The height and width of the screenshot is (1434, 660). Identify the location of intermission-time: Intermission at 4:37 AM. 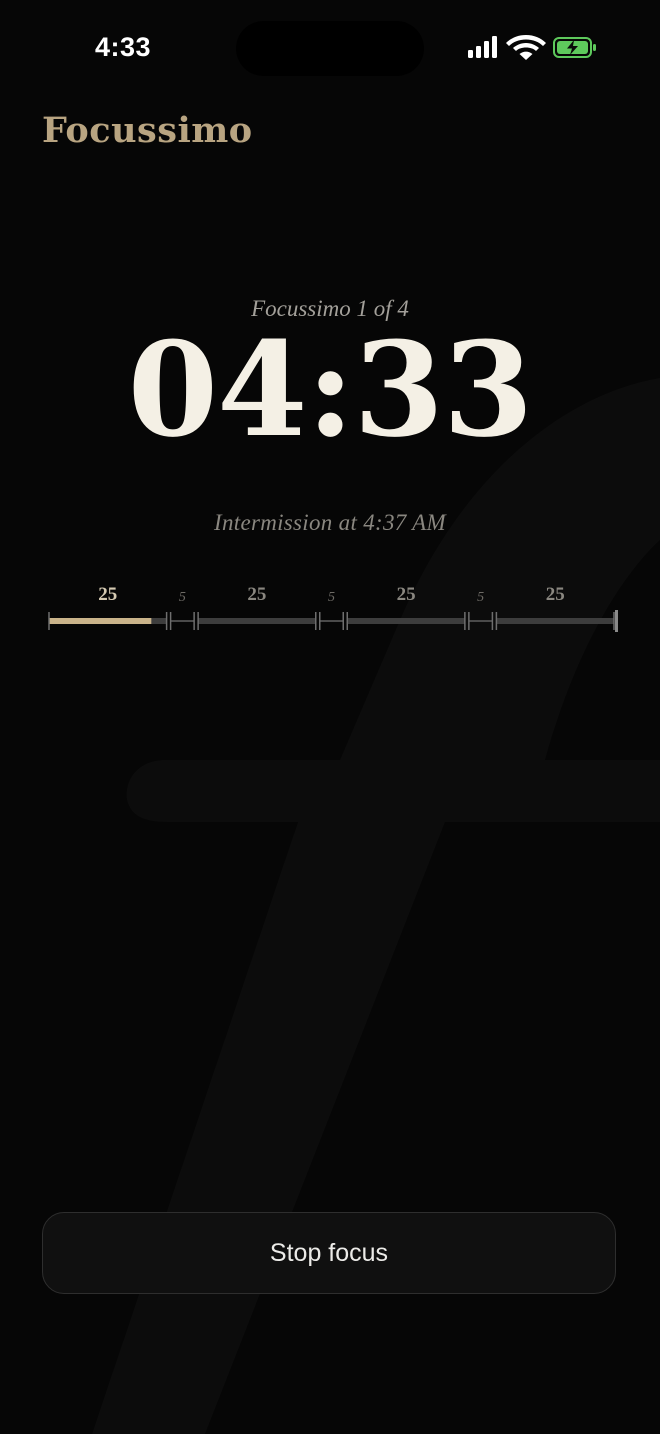
(330, 522).